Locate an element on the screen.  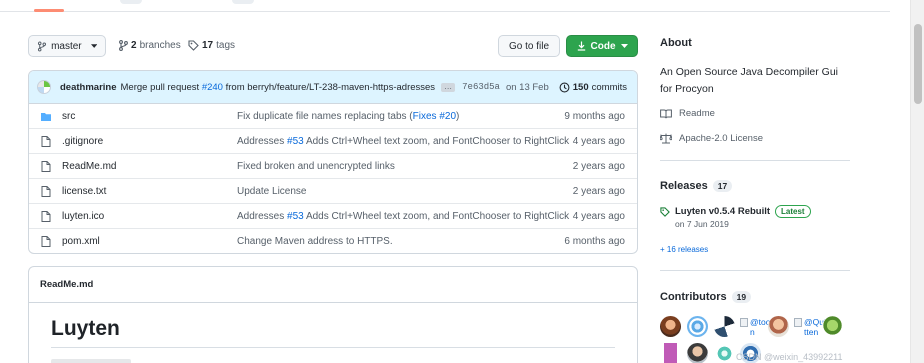
file-name: src is located at coordinates (68, 116).